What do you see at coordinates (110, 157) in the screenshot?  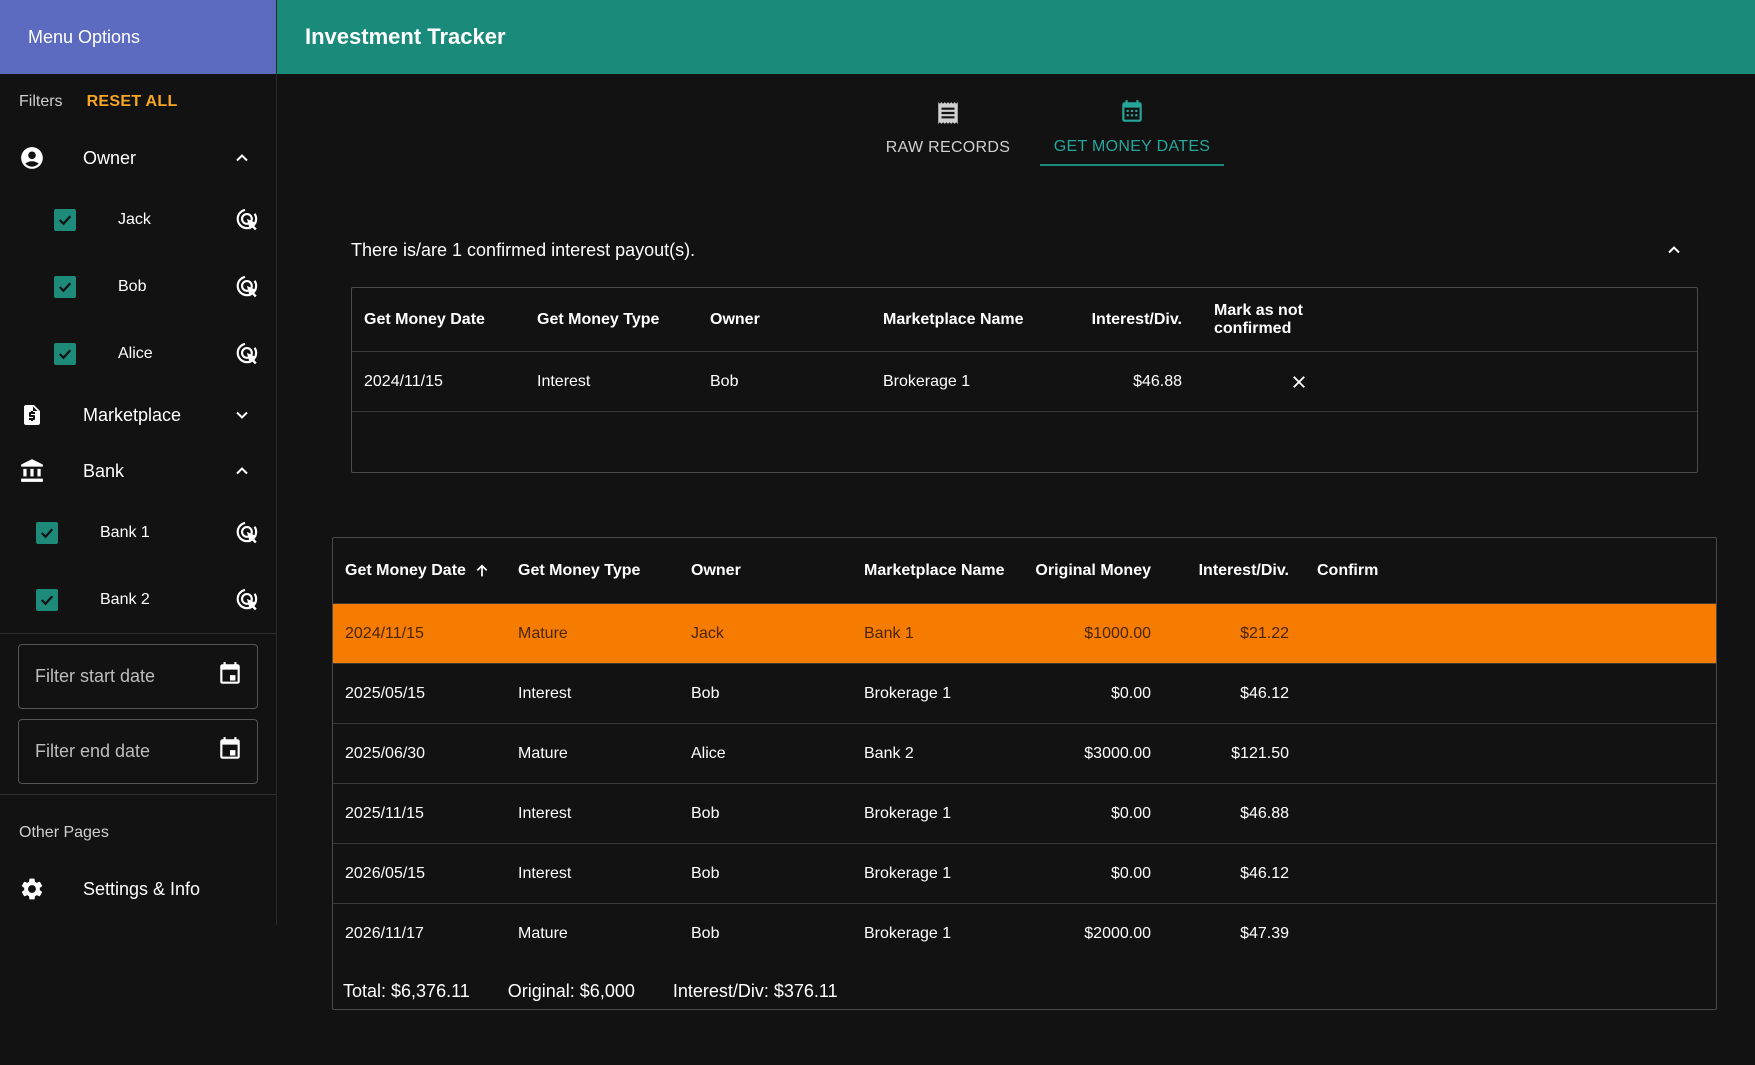 I see `owner-group-label: Owner` at bounding box center [110, 157].